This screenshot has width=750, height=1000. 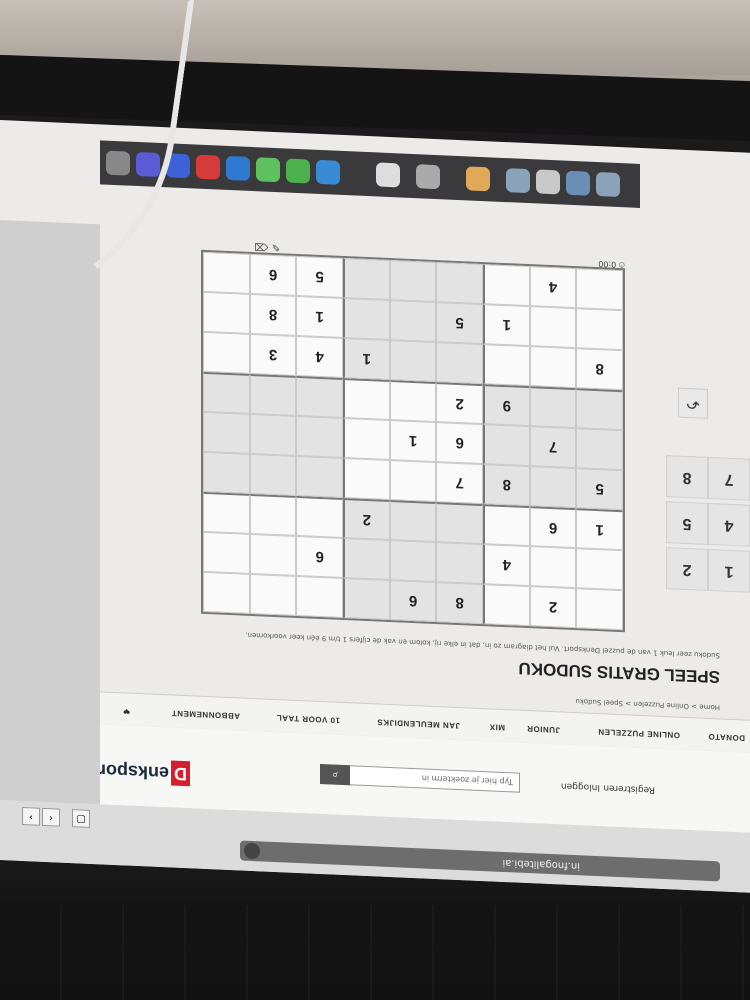 What do you see at coordinates (226, 432) in the screenshot?
I see `sudoku-cell-r5c9` at bounding box center [226, 432].